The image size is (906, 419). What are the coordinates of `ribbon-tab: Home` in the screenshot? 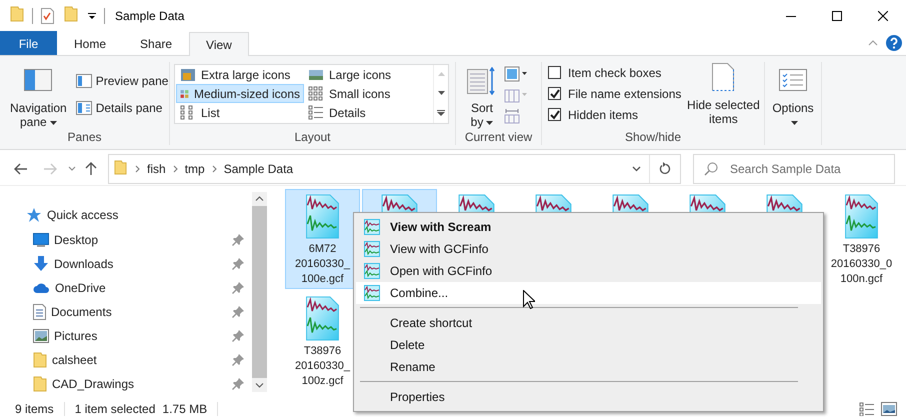 It's located at (90, 43).